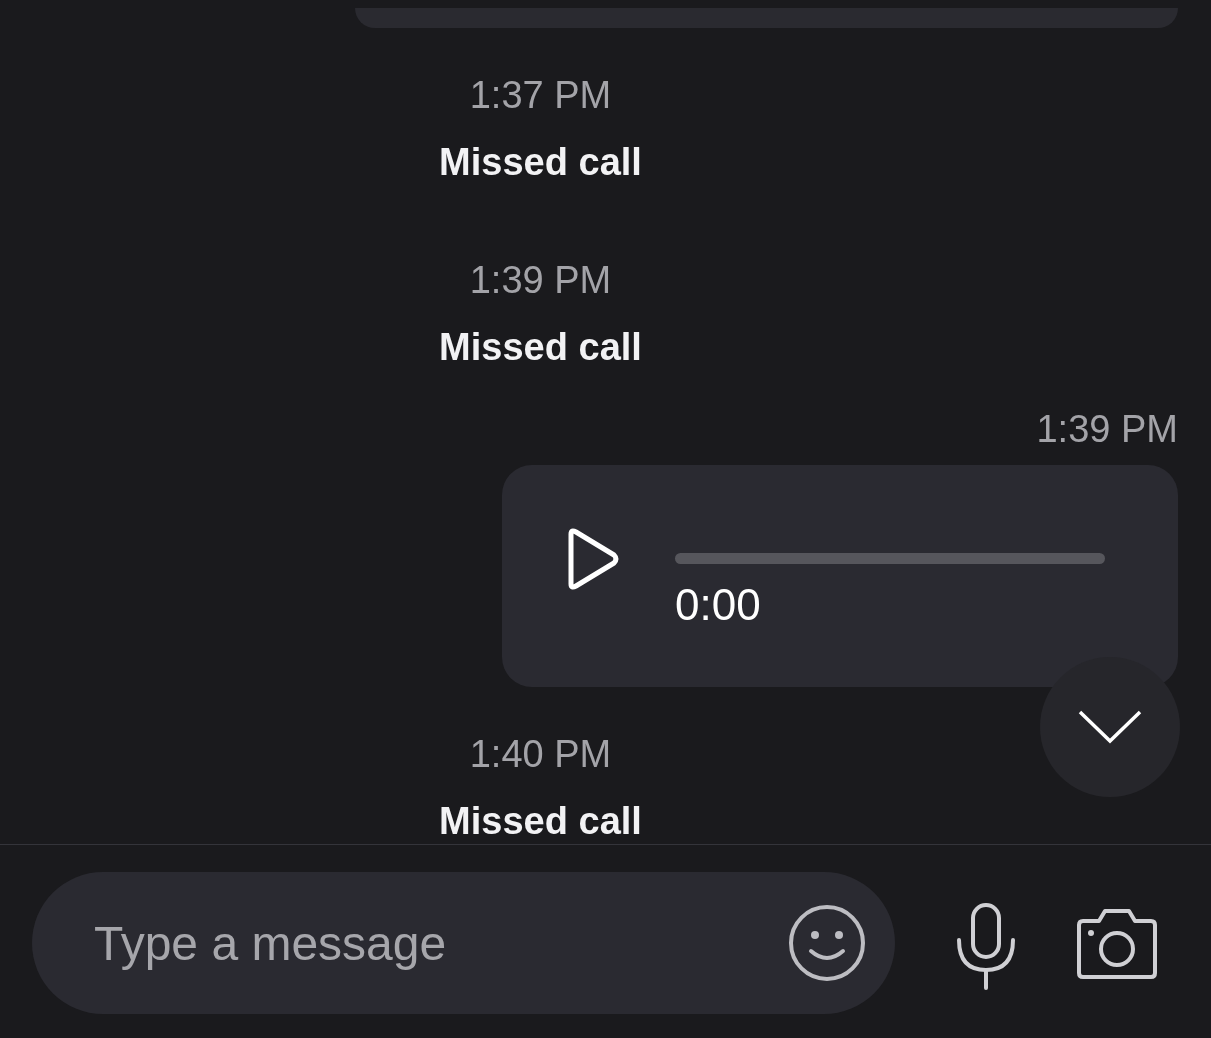 This screenshot has height=1038, width=1211. What do you see at coordinates (827, 943) in the screenshot?
I see `emoji-icon` at bounding box center [827, 943].